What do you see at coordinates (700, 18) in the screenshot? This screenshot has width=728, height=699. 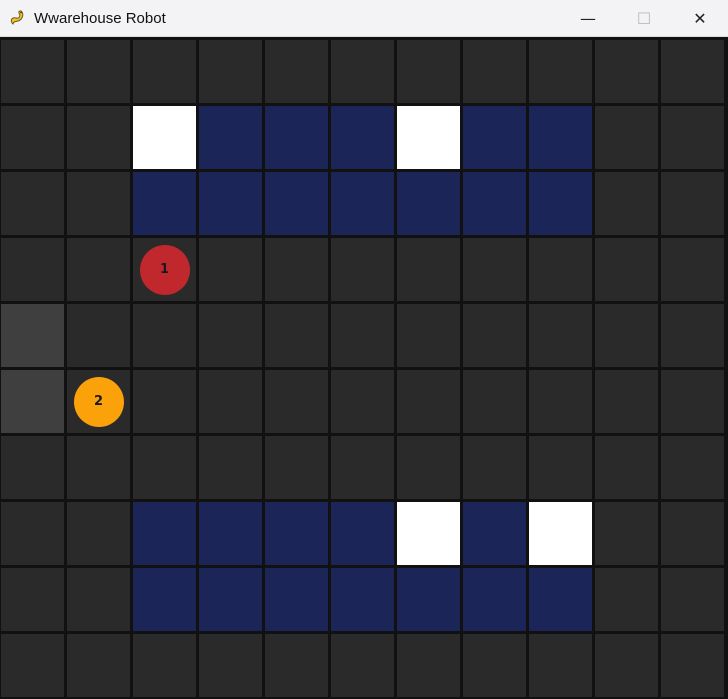 I see `close-button: ✕` at bounding box center [700, 18].